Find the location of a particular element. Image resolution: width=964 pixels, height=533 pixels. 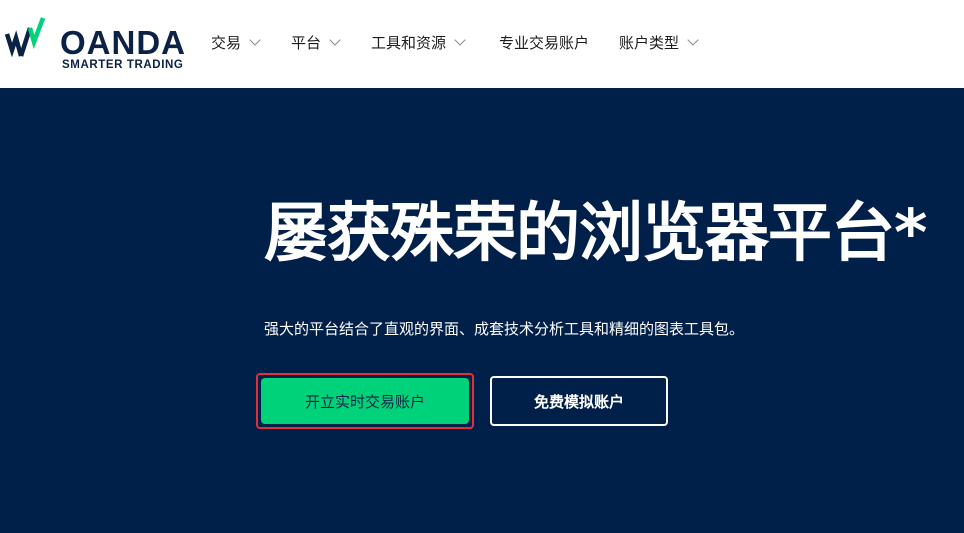

nav-item-label: 账户类型 is located at coordinates (649, 42).